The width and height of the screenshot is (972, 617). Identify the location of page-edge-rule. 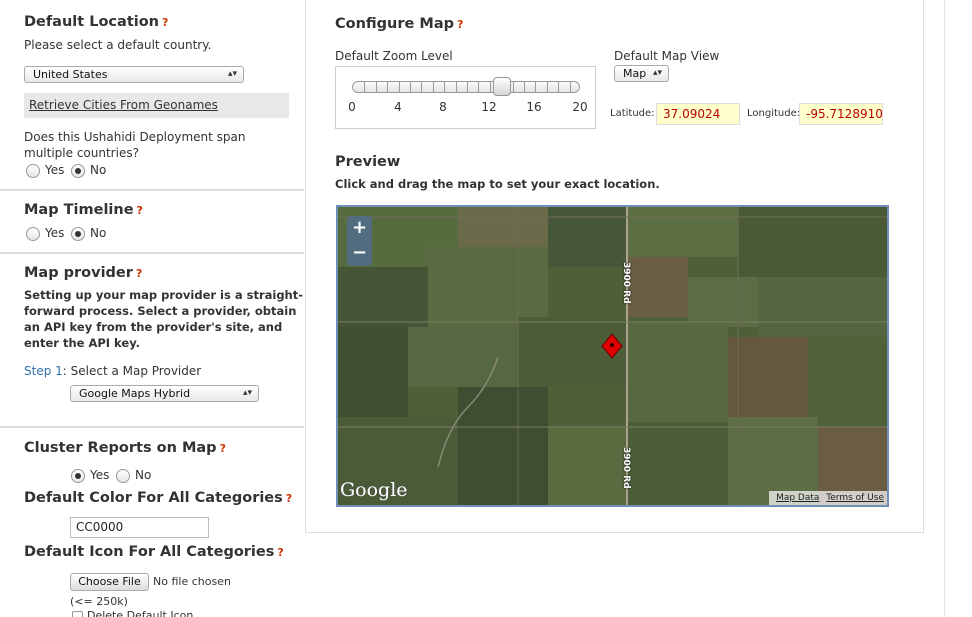
(944, 308).